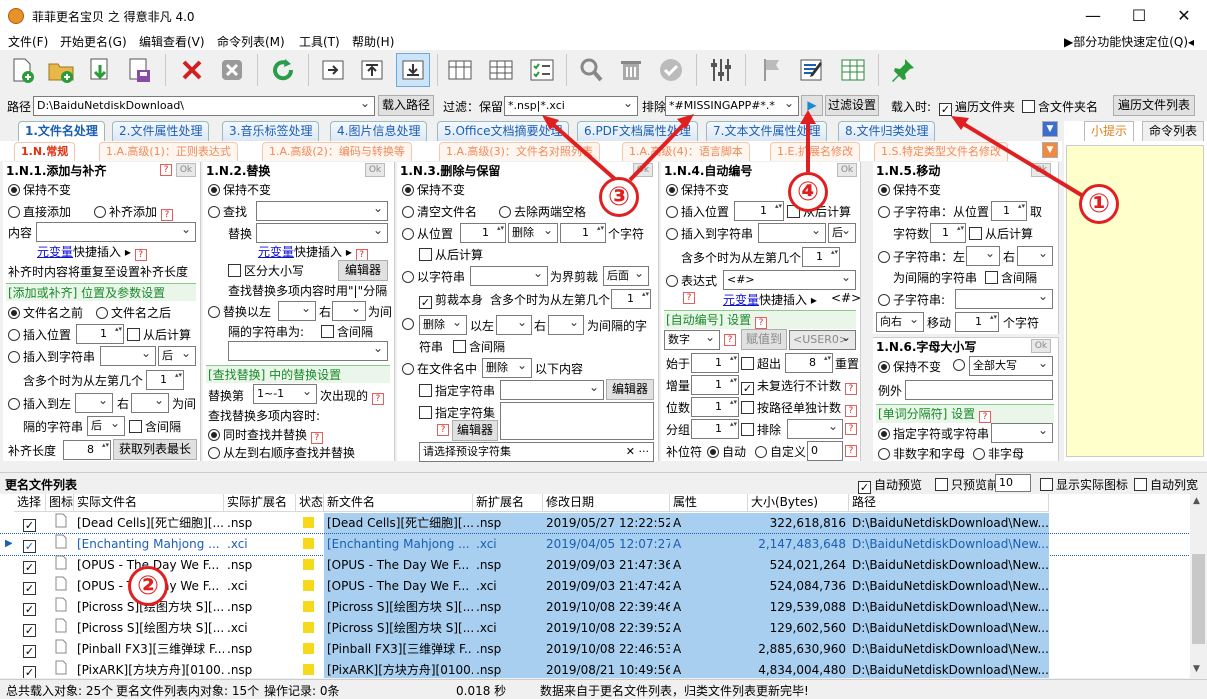  Describe the element at coordinates (815, 429) in the screenshot. I see `exclude-input` at that location.